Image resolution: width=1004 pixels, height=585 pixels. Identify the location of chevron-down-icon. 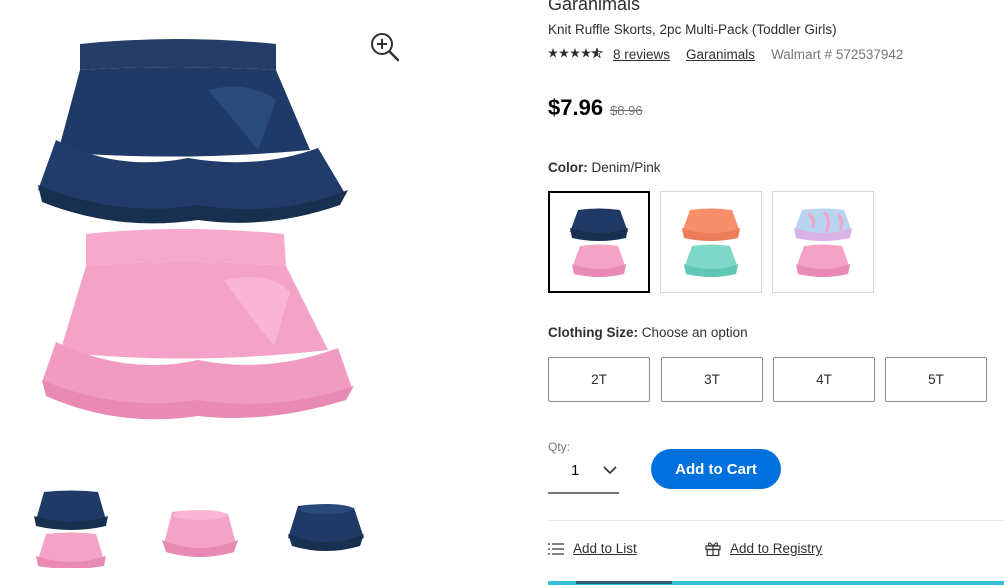
(610, 472).